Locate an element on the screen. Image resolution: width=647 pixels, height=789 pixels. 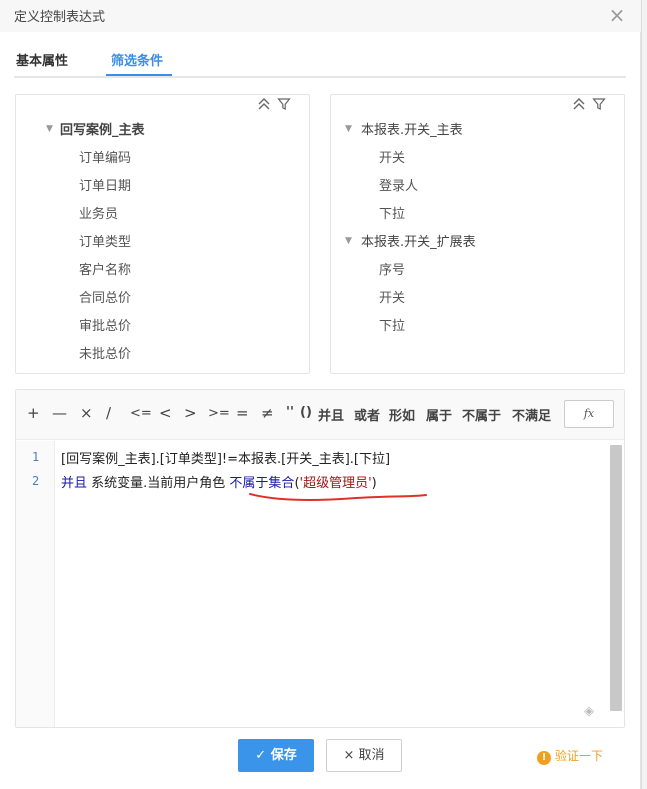
code-line-1: [回写案例_主表].[订单类型]!=本报表.[开关_主表].[下拉] is located at coordinates (226, 459).